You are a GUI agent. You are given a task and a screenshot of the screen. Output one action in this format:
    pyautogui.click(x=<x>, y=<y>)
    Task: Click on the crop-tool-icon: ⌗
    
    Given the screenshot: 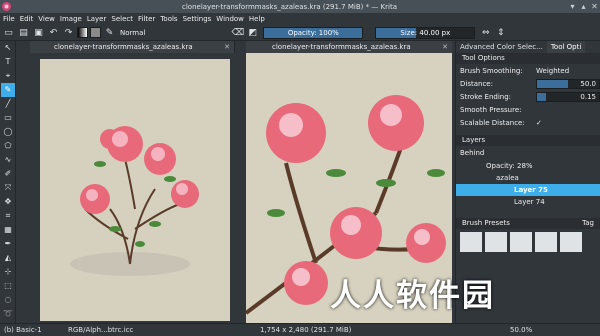 What is the action you would take?
    pyautogui.click(x=8, y=216)
    